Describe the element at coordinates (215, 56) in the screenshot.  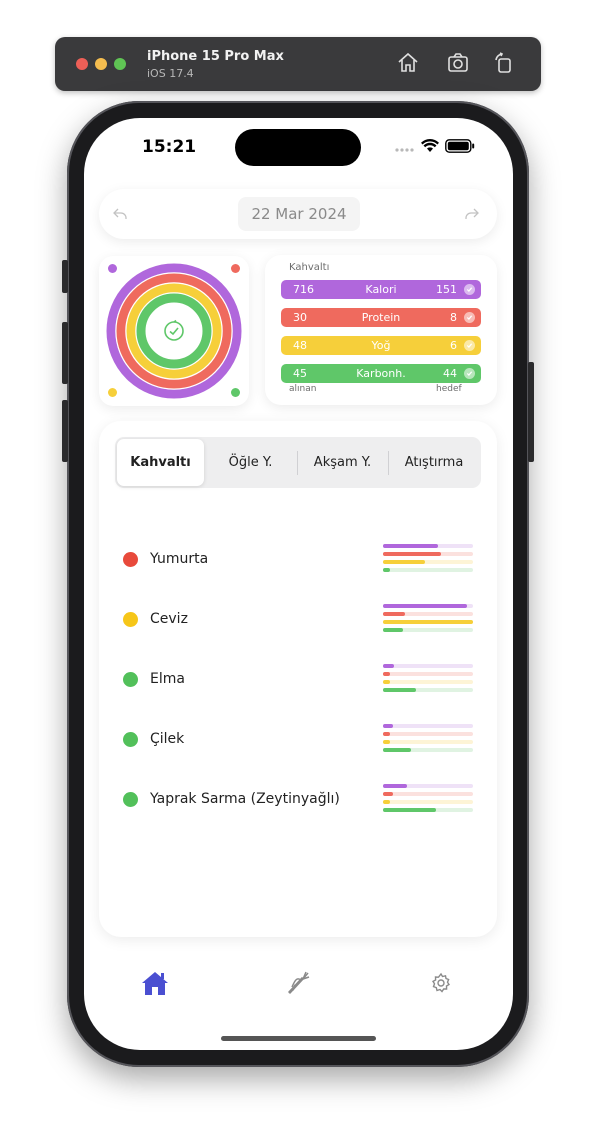
I see `simulator-device-name: iPhone 15 Pro Max` at that location.